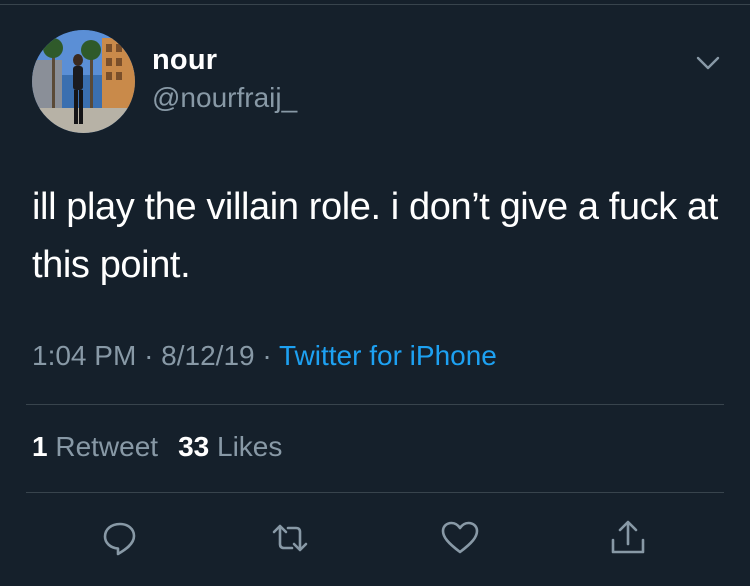  What do you see at coordinates (107, 446) in the screenshot?
I see `retweets-label: Retweet` at bounding box center [107, 446].